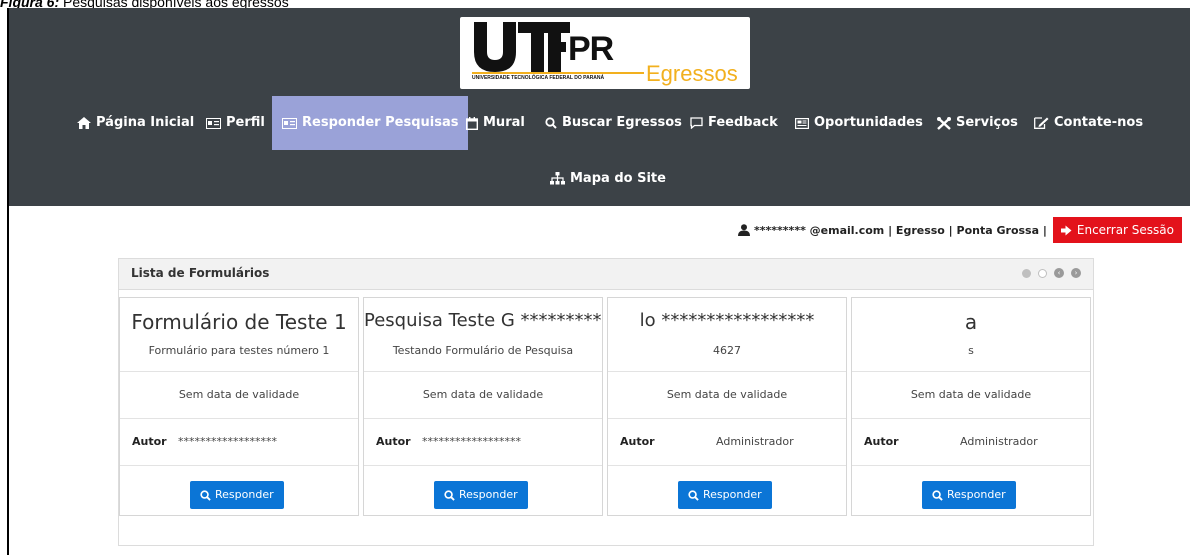 The width and height of the screenshot is (1190, 555). What do you see at coordinates (868, 122) in the screenshot?
I see `nav-label: Oportunidades` at bounding box center [868, 122].